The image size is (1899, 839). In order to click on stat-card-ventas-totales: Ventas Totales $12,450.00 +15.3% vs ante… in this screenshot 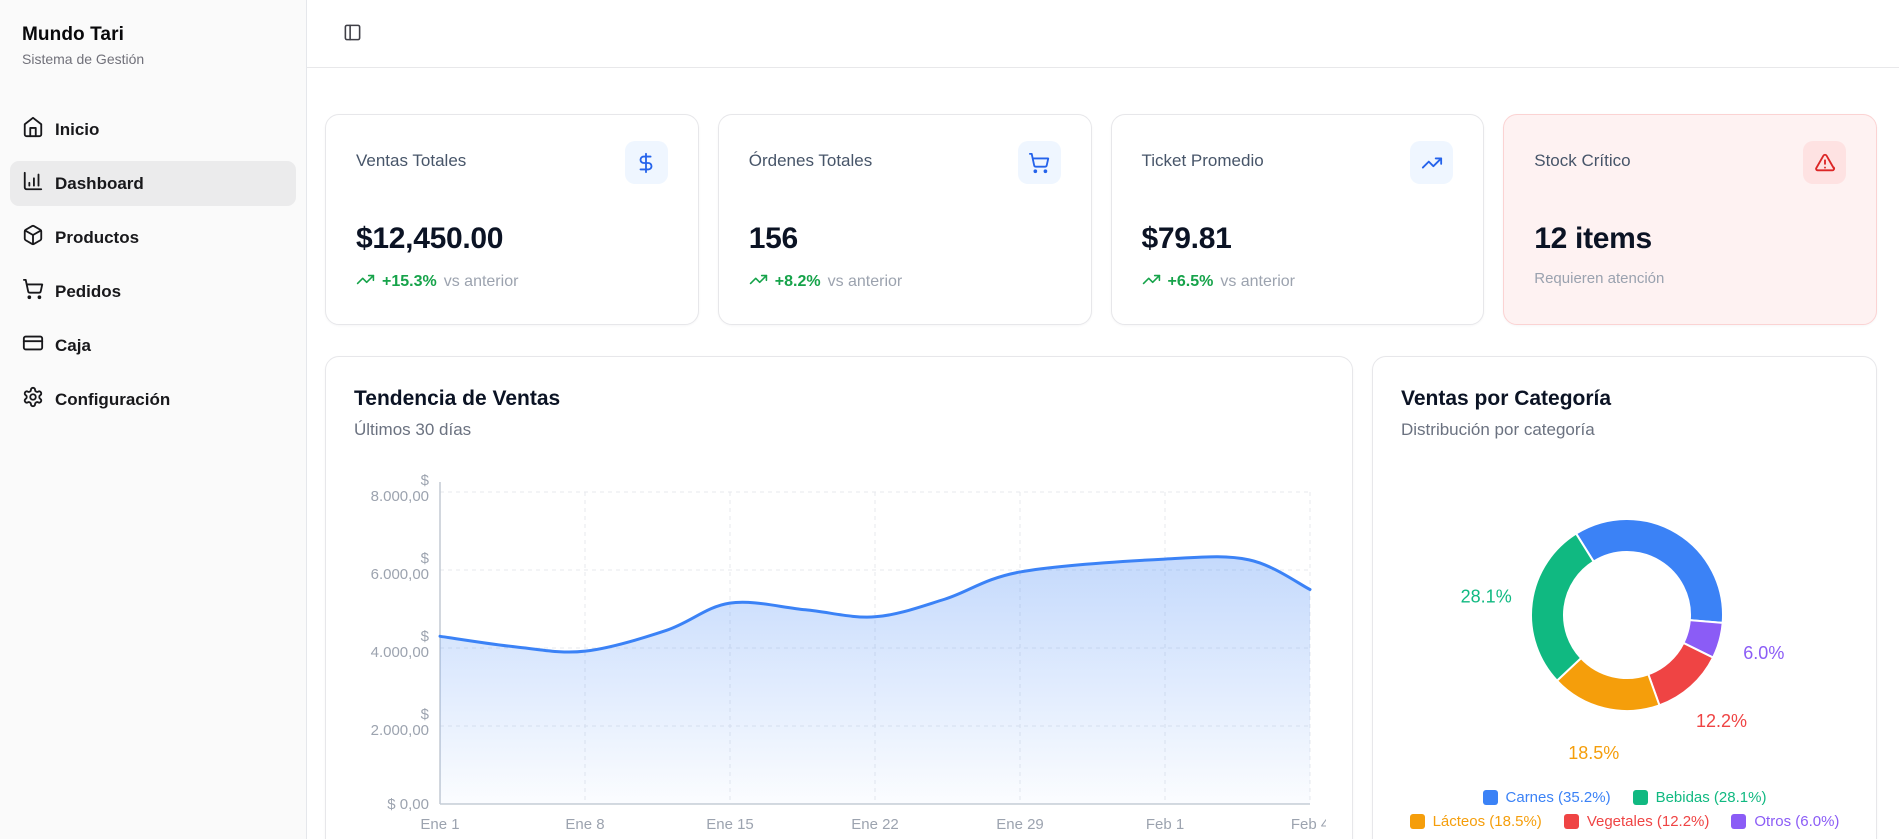, I will do `click(512, 219)`.